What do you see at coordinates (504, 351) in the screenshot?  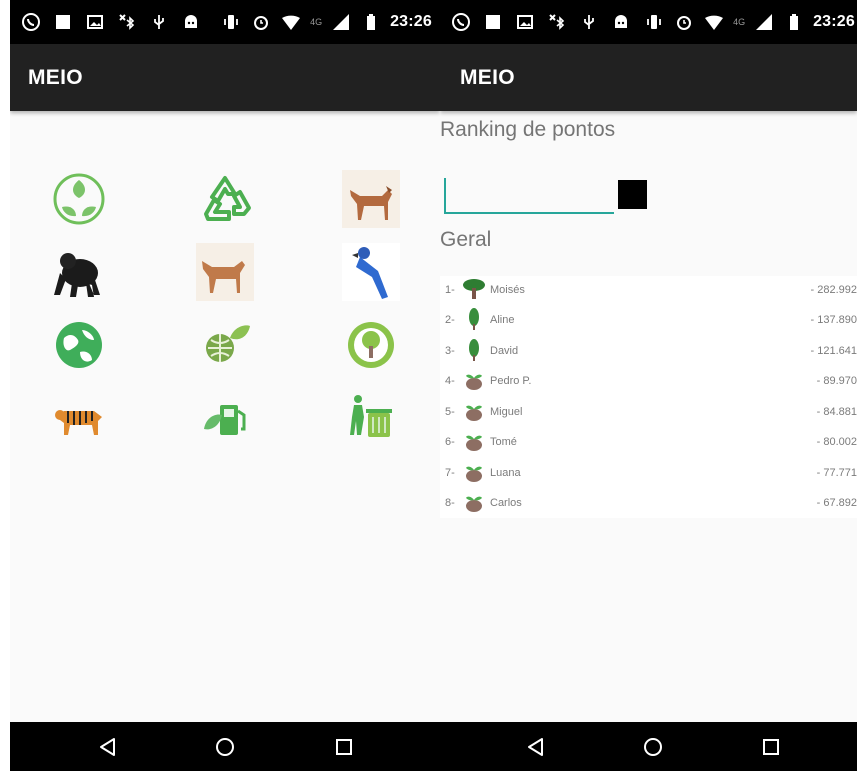 I see `rank-name: David` at bounding box center [504, 351].